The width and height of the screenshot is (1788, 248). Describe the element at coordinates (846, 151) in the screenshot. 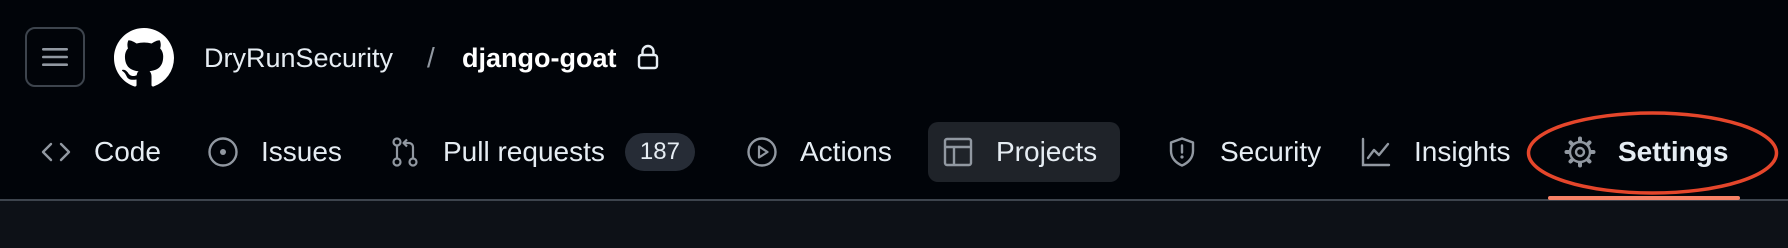

I see `tab-actions-label: Actions` at that location.